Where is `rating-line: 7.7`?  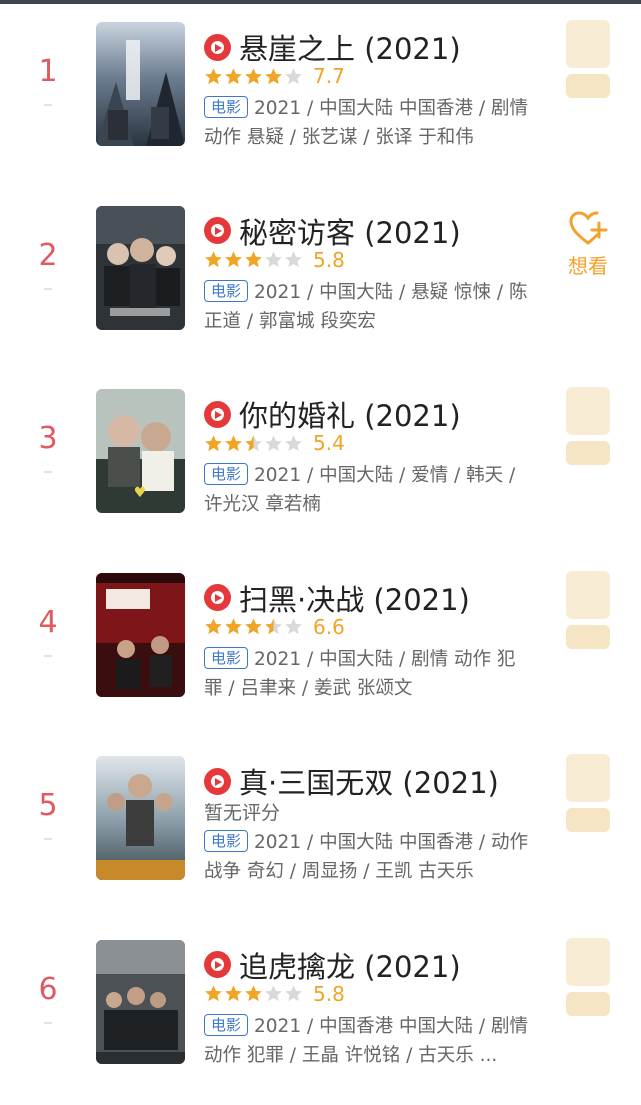
rating-line: 7.7 is located at coordinates (274, 76).